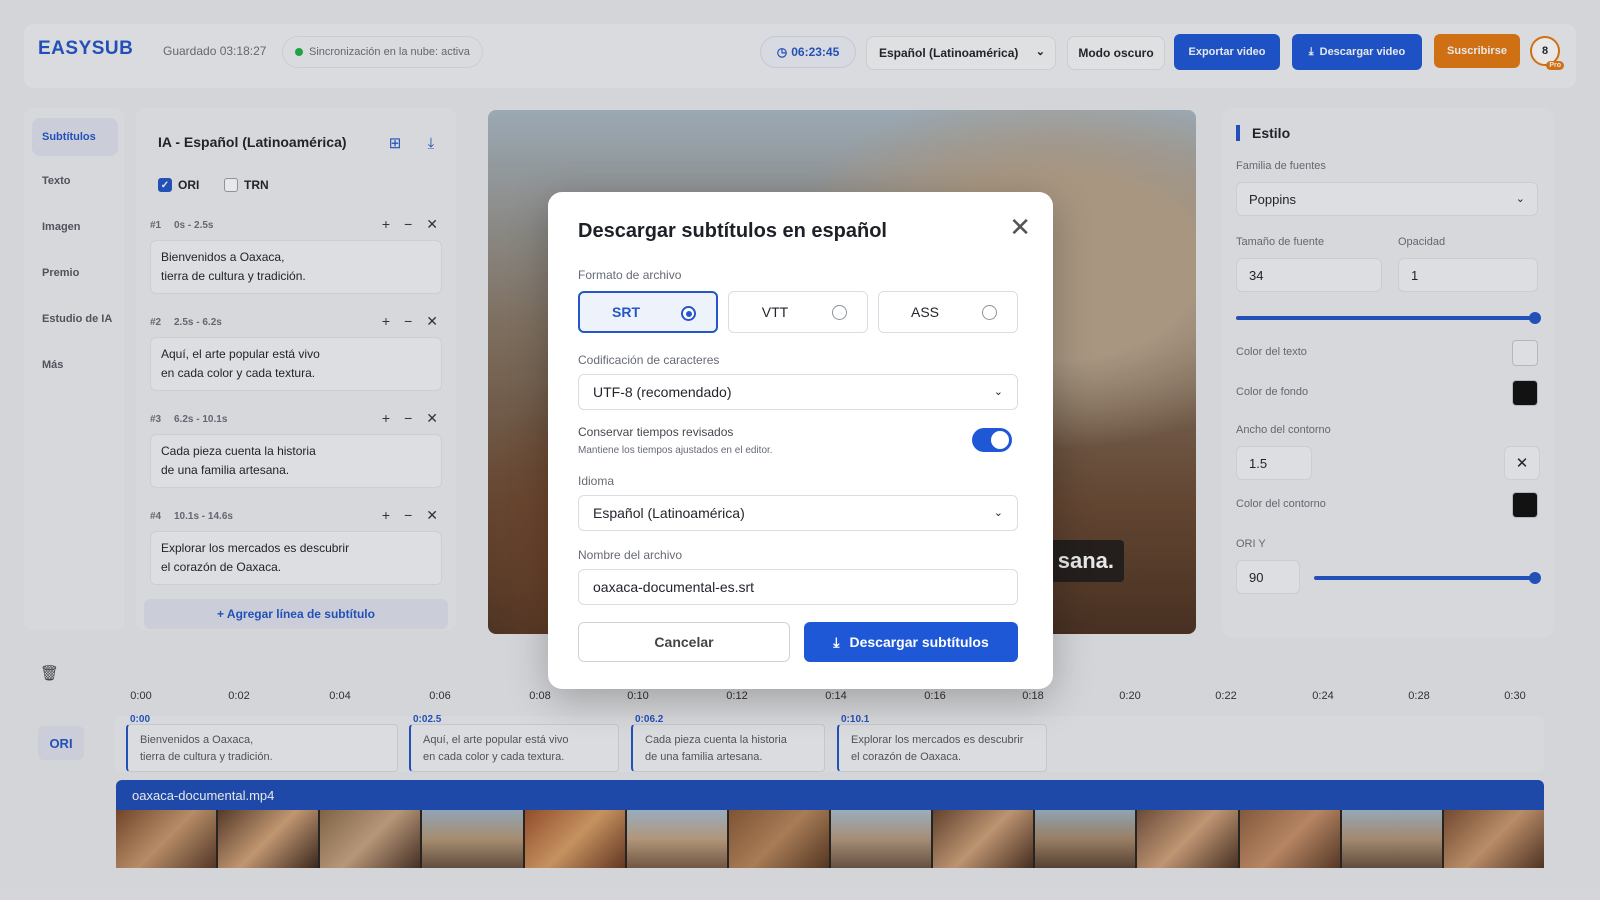 The height and width of the screenshot is (900, 1600). What do you see at coordinates (836, 641) in the screenshot?
I see `download-icon: ⤓` at bounding box center [836, 641].